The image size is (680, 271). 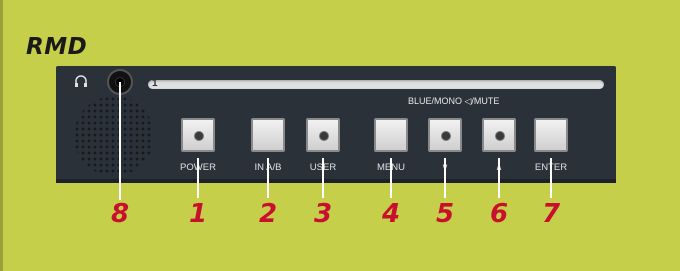 What do you see at coordinates (268, 214) in the screenshot?
I see `callout-number: 2` at bounding box center [268, 214].